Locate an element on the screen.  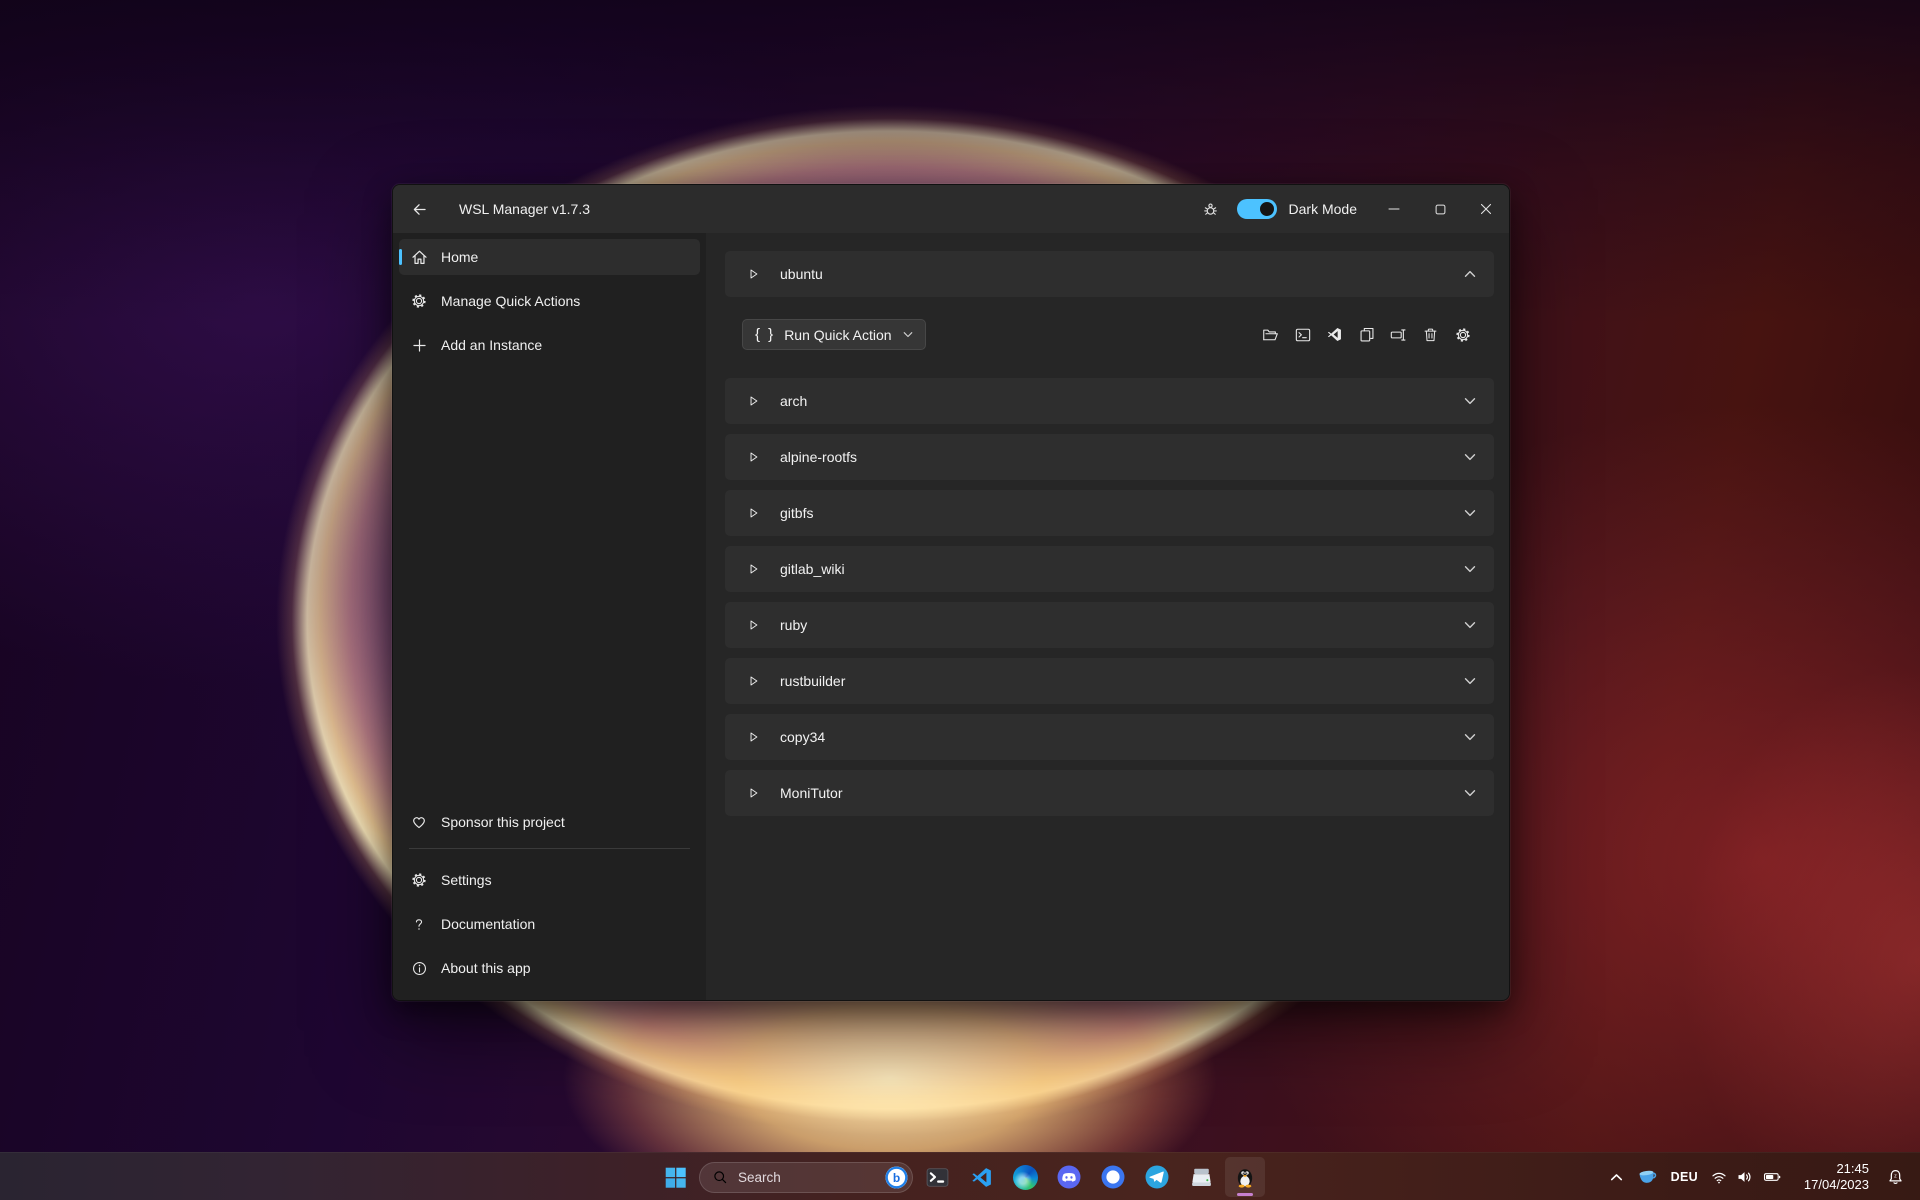
instance-row-alpine-rootfs: alpine-rootfs is located at coordinates (1109, 457).